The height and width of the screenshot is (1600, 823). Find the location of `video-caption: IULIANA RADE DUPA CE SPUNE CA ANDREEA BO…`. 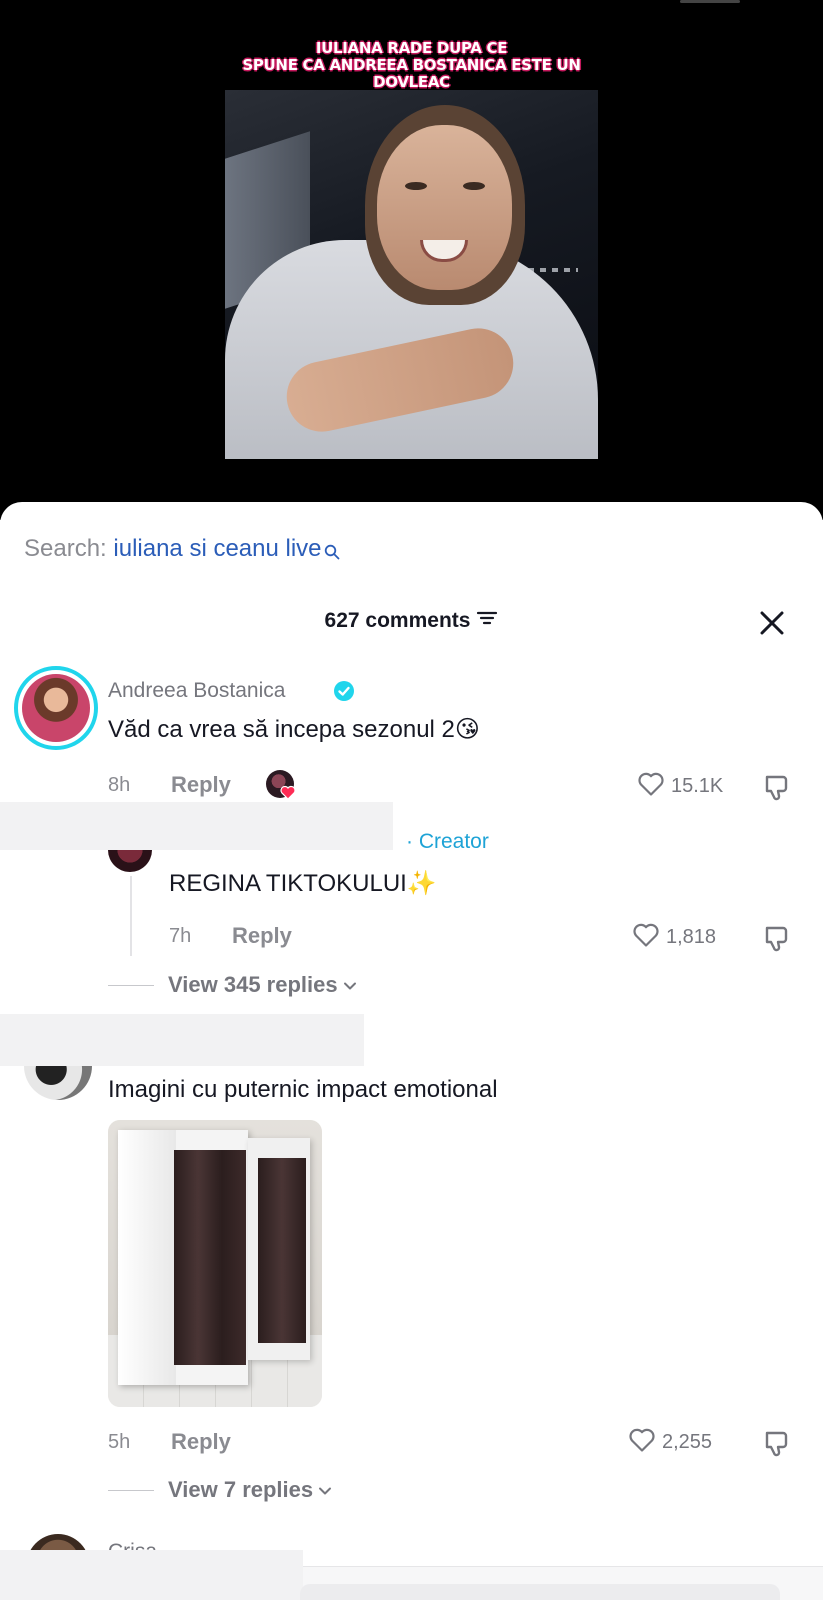

video-caption: IULIANA RADE DUPA CE SPUNE CA ANDREEA BO… is located at coordinates (411, 65).